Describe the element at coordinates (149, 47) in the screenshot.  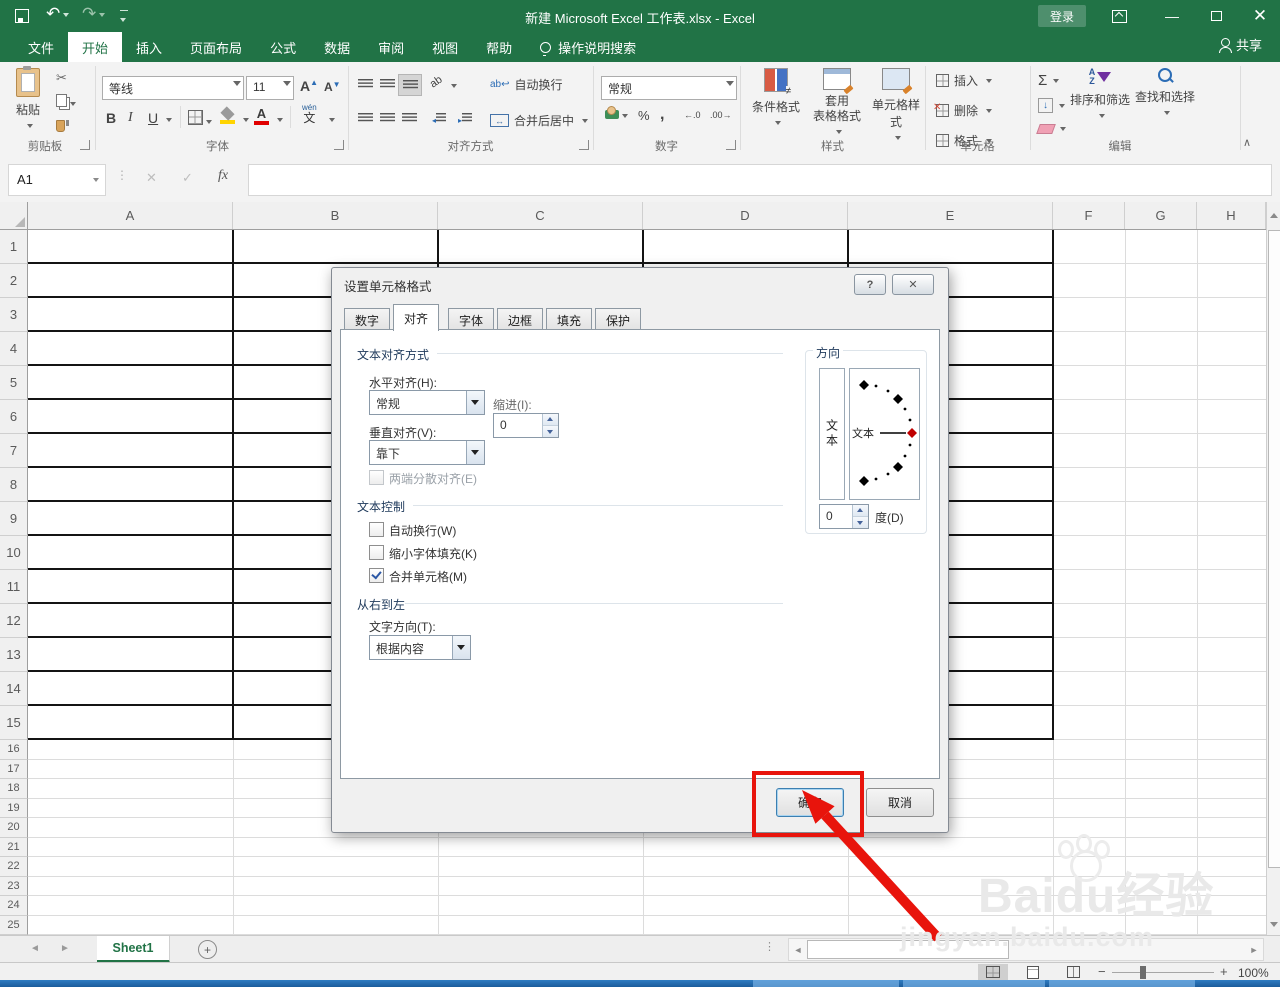
I see `tab-insert: 插入` at that location.